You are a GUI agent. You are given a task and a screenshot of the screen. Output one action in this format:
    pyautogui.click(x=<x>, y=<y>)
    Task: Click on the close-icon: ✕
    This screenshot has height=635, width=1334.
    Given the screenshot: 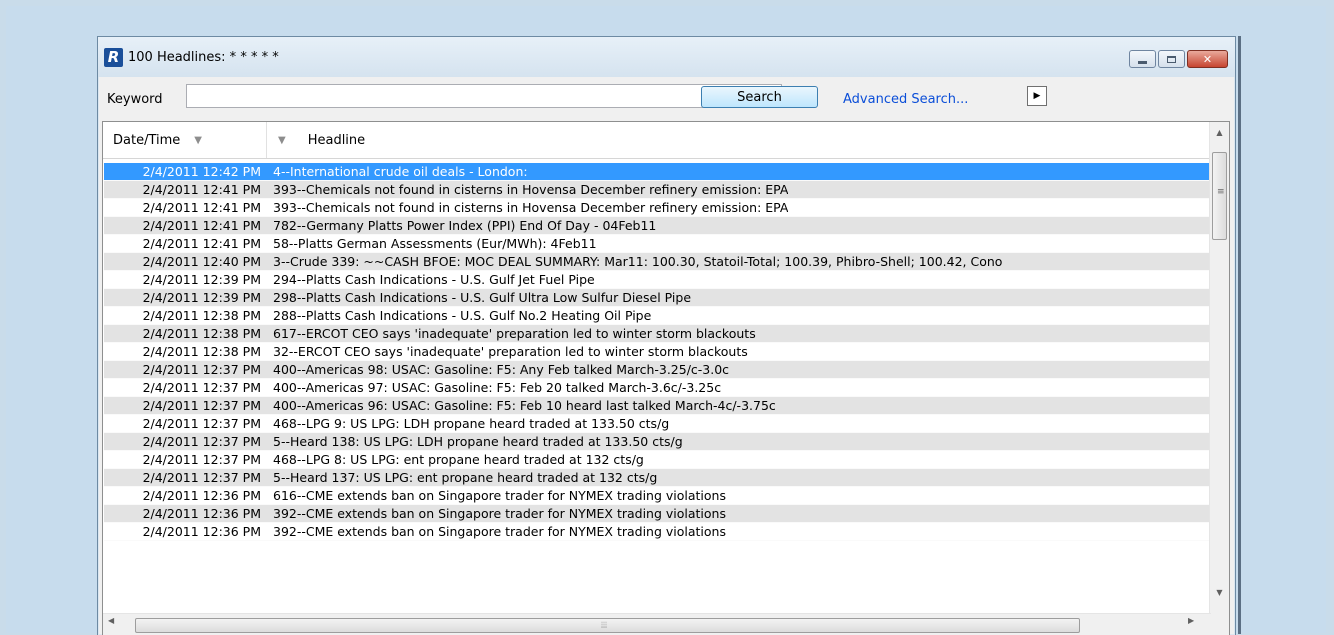 What is the action you would take?
    pyautogui.click(x=1207, y=59)
    